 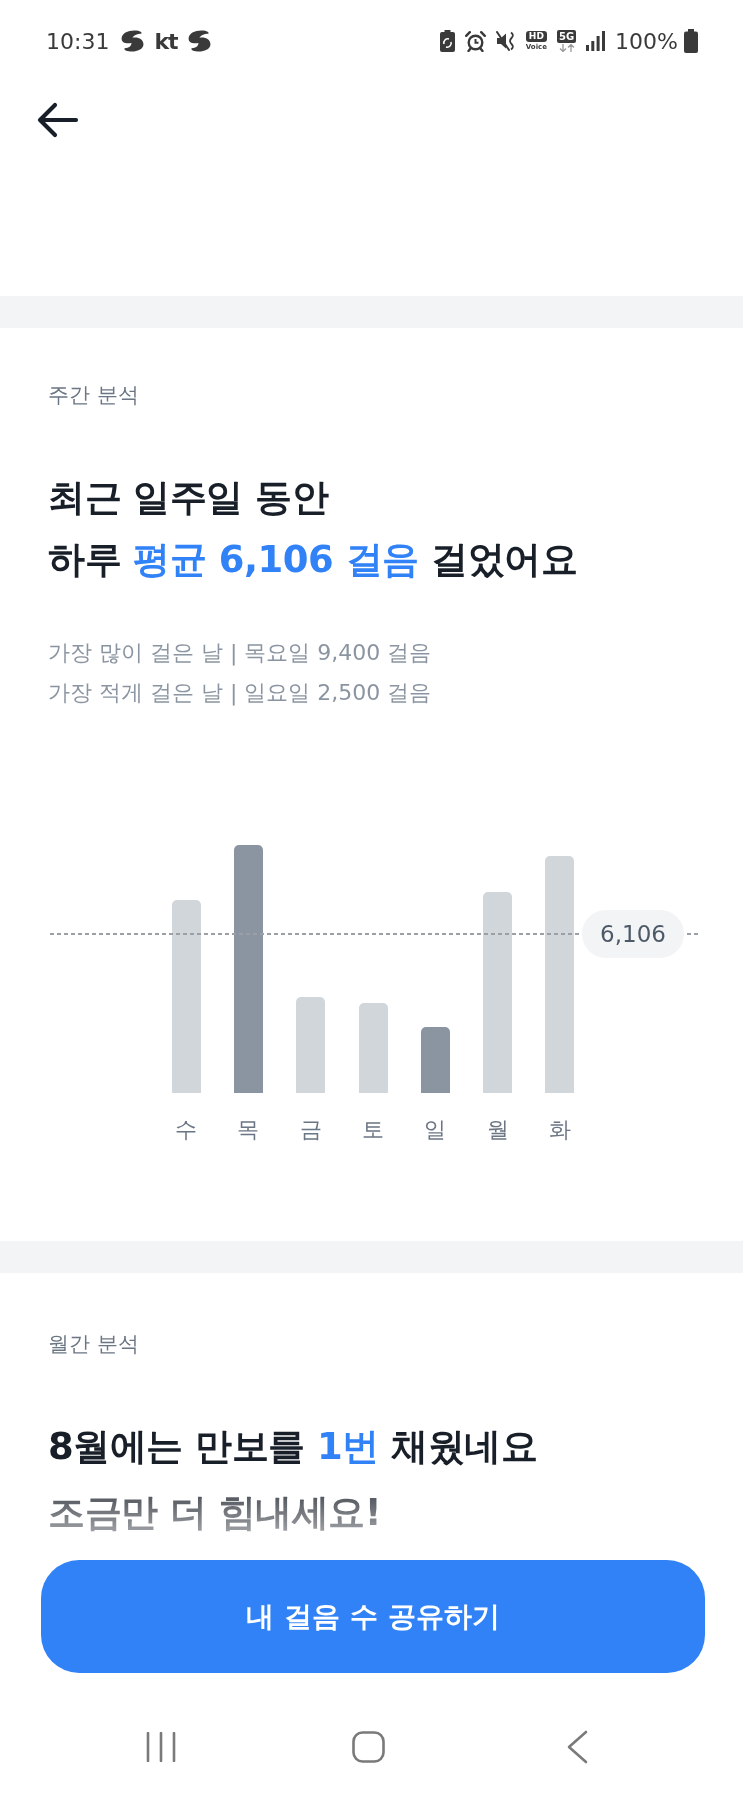 I want to click on network-type-indicator: 5G, so click(x=566, y=36).